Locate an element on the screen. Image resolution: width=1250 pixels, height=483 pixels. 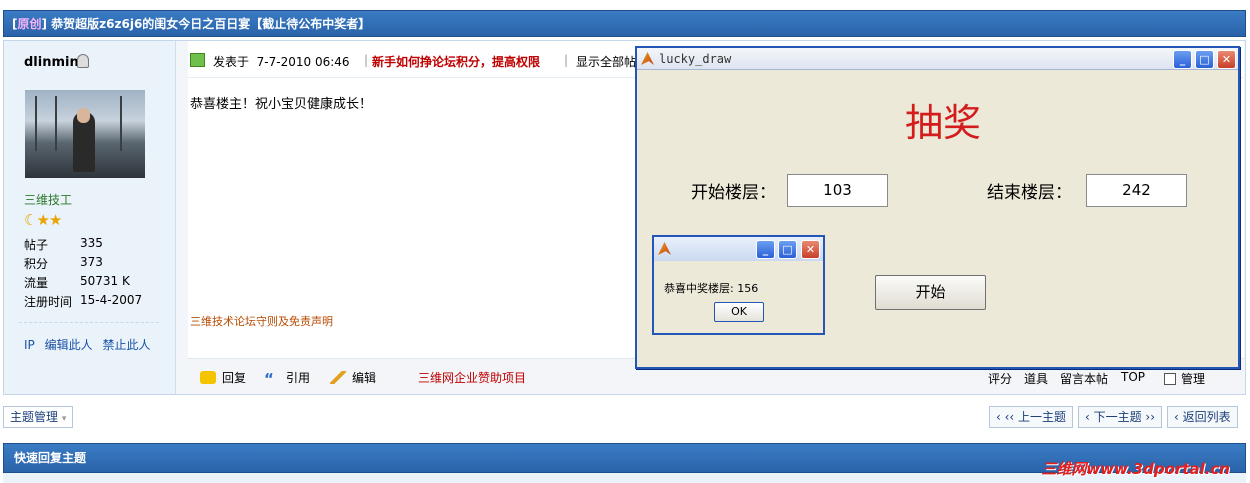
tools-link: 道具 is located at coordinates (1036, 378).